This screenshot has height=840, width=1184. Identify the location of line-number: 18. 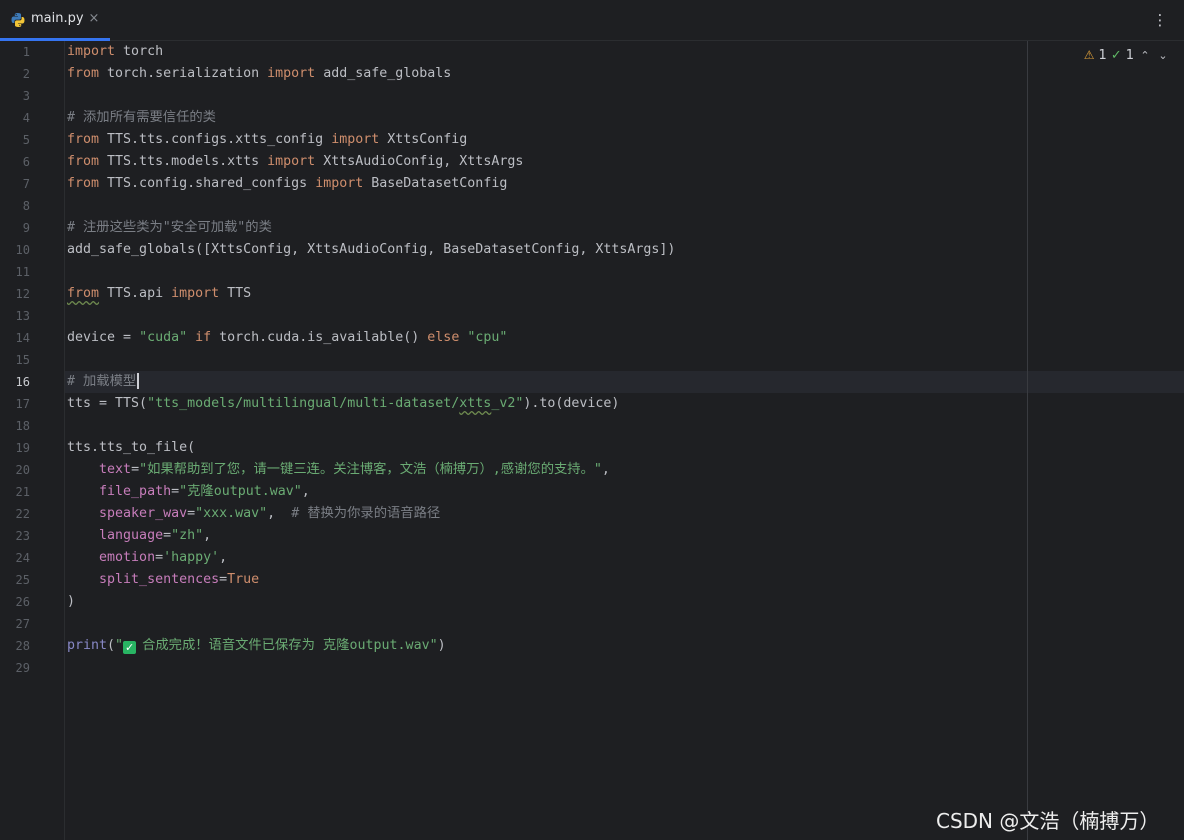
(22, 426).